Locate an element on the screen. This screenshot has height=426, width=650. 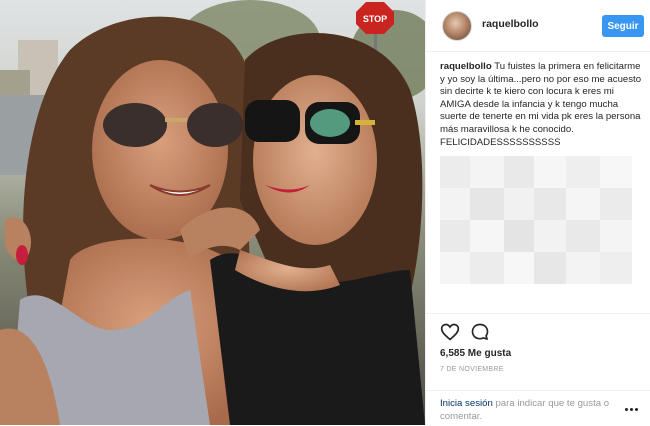
blurred-comments is located at coordinates (543, 231).